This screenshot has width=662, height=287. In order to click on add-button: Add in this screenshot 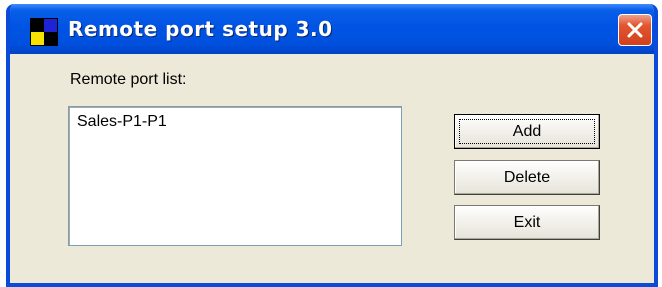, I will do `click(527, 131)`.